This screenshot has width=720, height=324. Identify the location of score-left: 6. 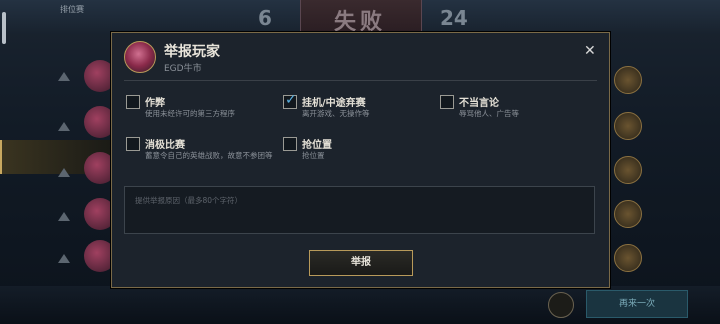
(265, 18).